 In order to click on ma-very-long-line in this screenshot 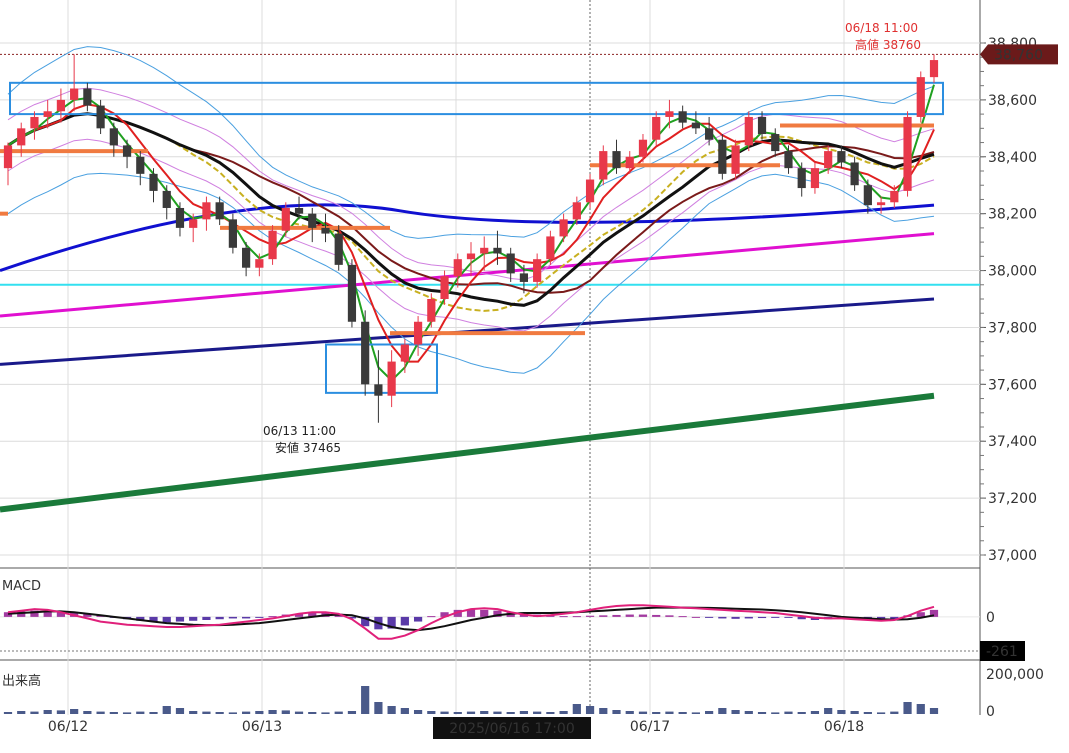, I will do `click(467, 452)`.